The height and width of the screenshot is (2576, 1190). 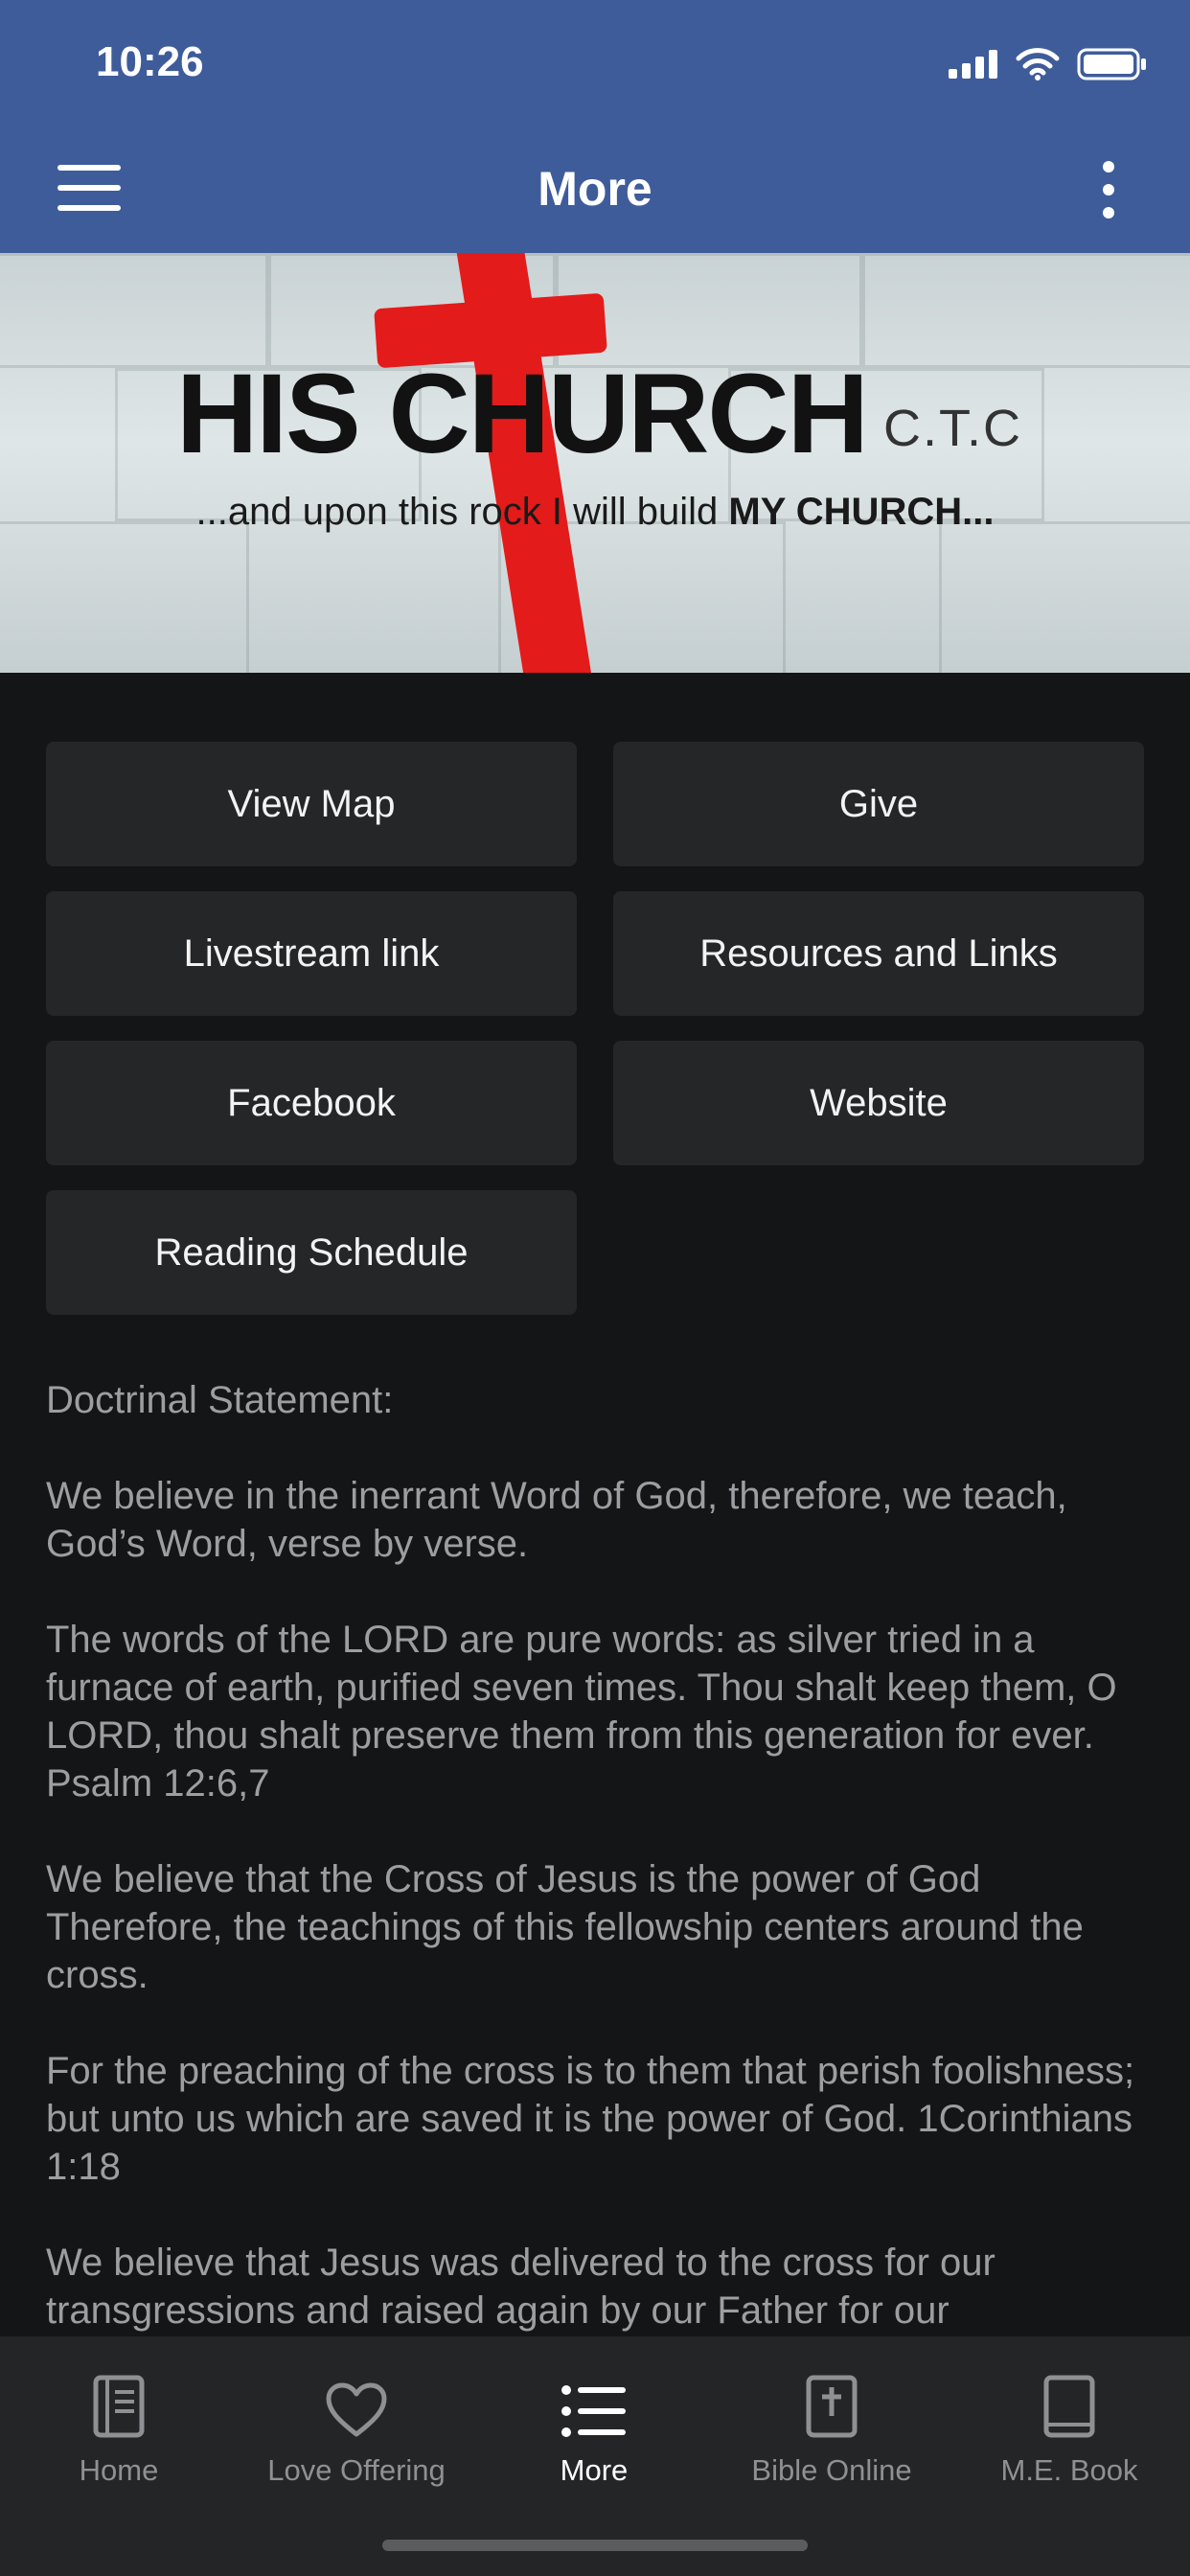 What do you see at coordinates (879, 953) in the screenshot?
I see `resources-links-button: Resources and Links` at bounding box center [879, 953].